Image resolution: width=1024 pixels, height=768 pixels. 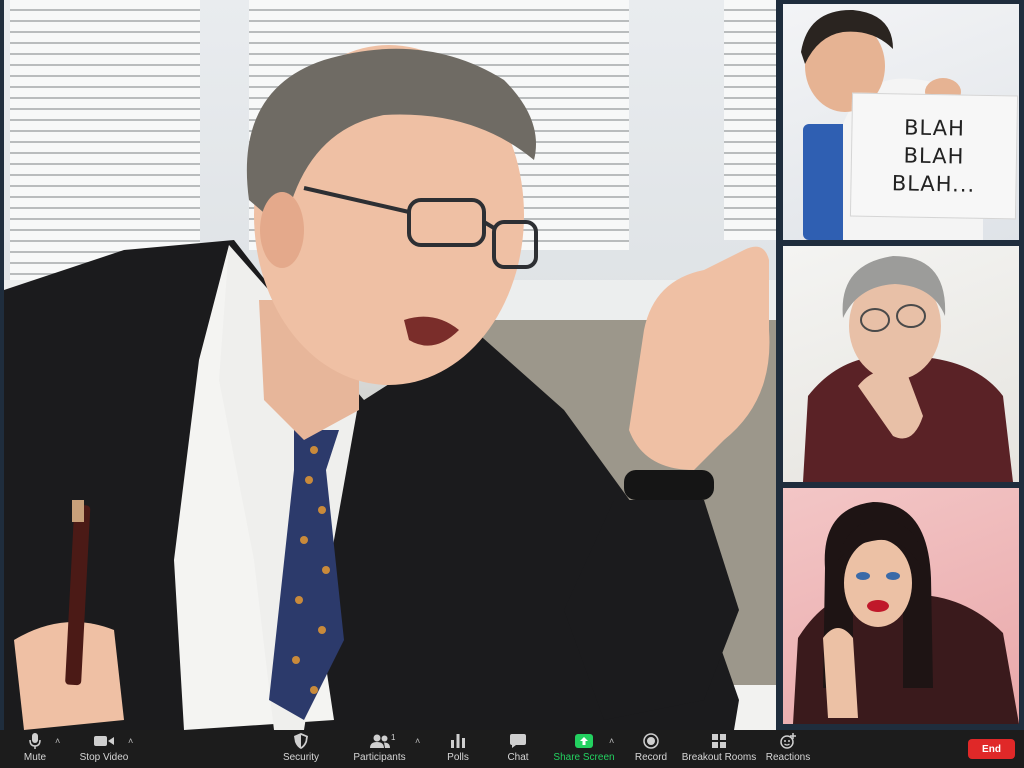 I want to click on record-label: Record, so click(x=651, y=757).